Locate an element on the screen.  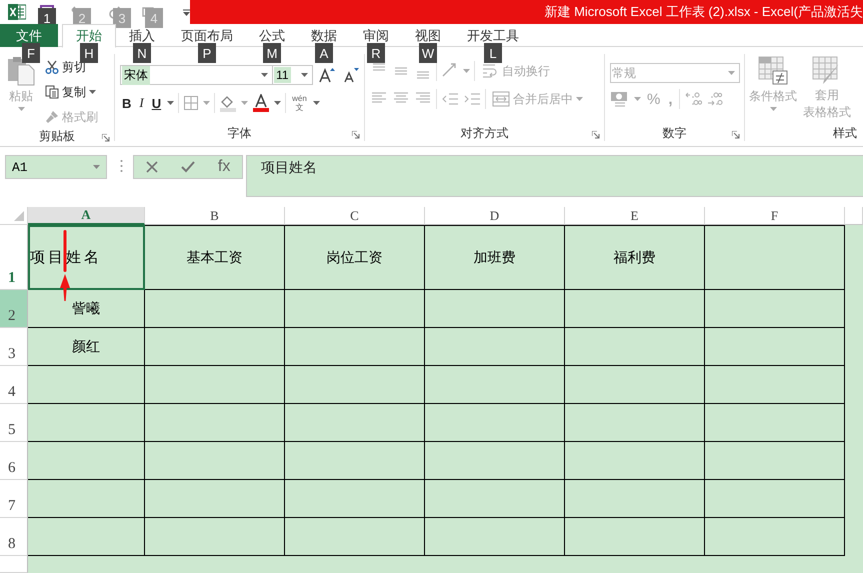
window-title: 新建 Microsoft Excel 工作表 (2).xlsx - Excel(产品激活失 is located at coordinates (703, 12).